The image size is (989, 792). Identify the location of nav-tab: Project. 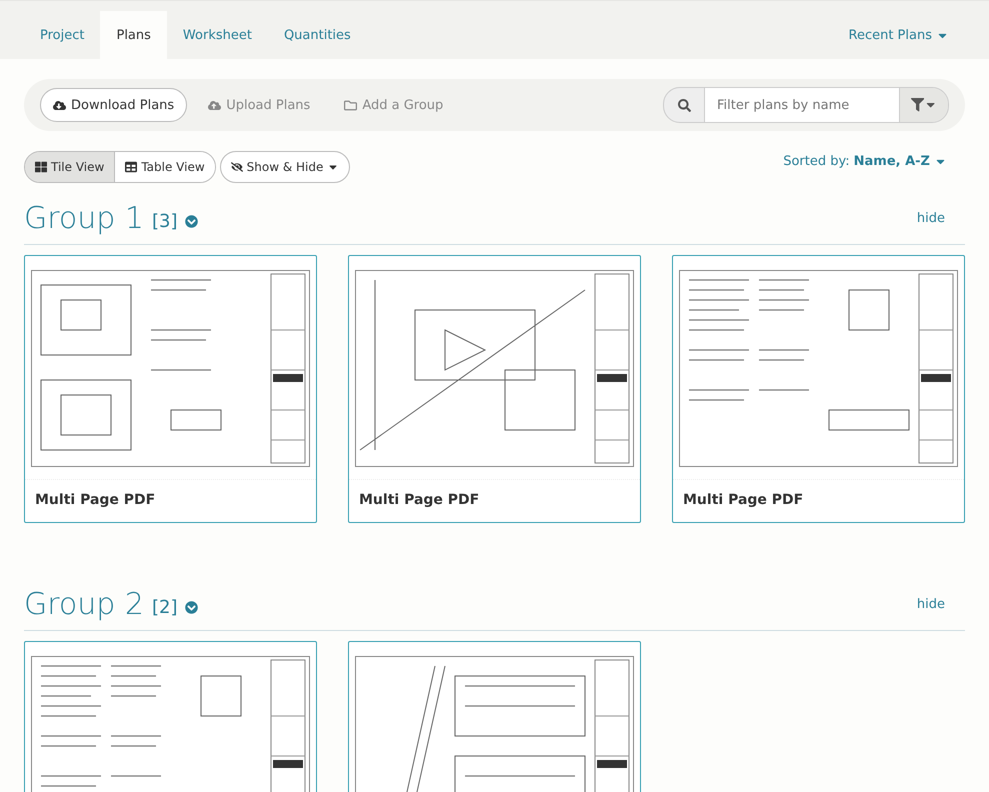
(62, 35).